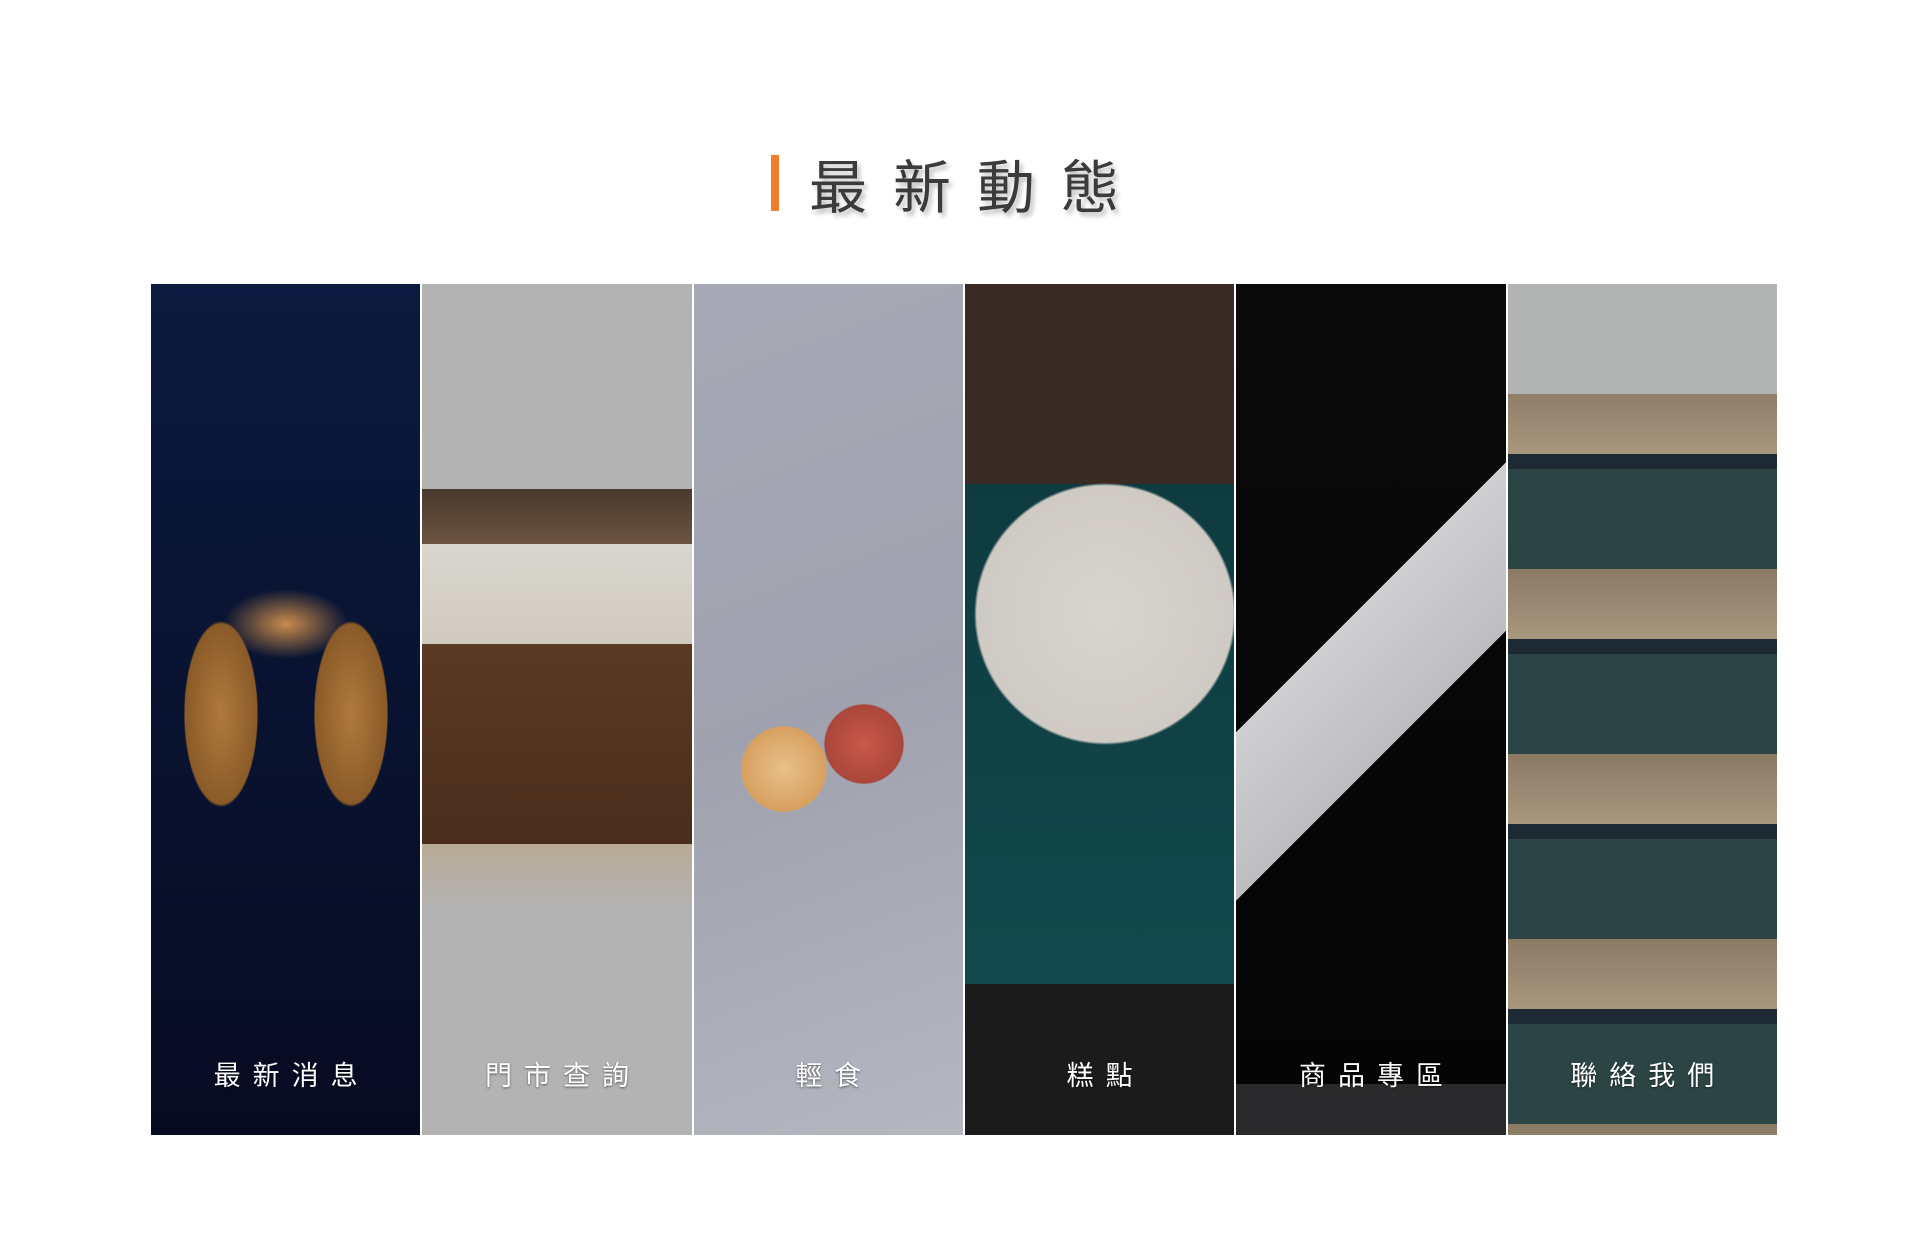 Image resolution: width=1916 pixels, height=1252 pixels. I want to click on panel-label: 輕食, so click(834, 1076).